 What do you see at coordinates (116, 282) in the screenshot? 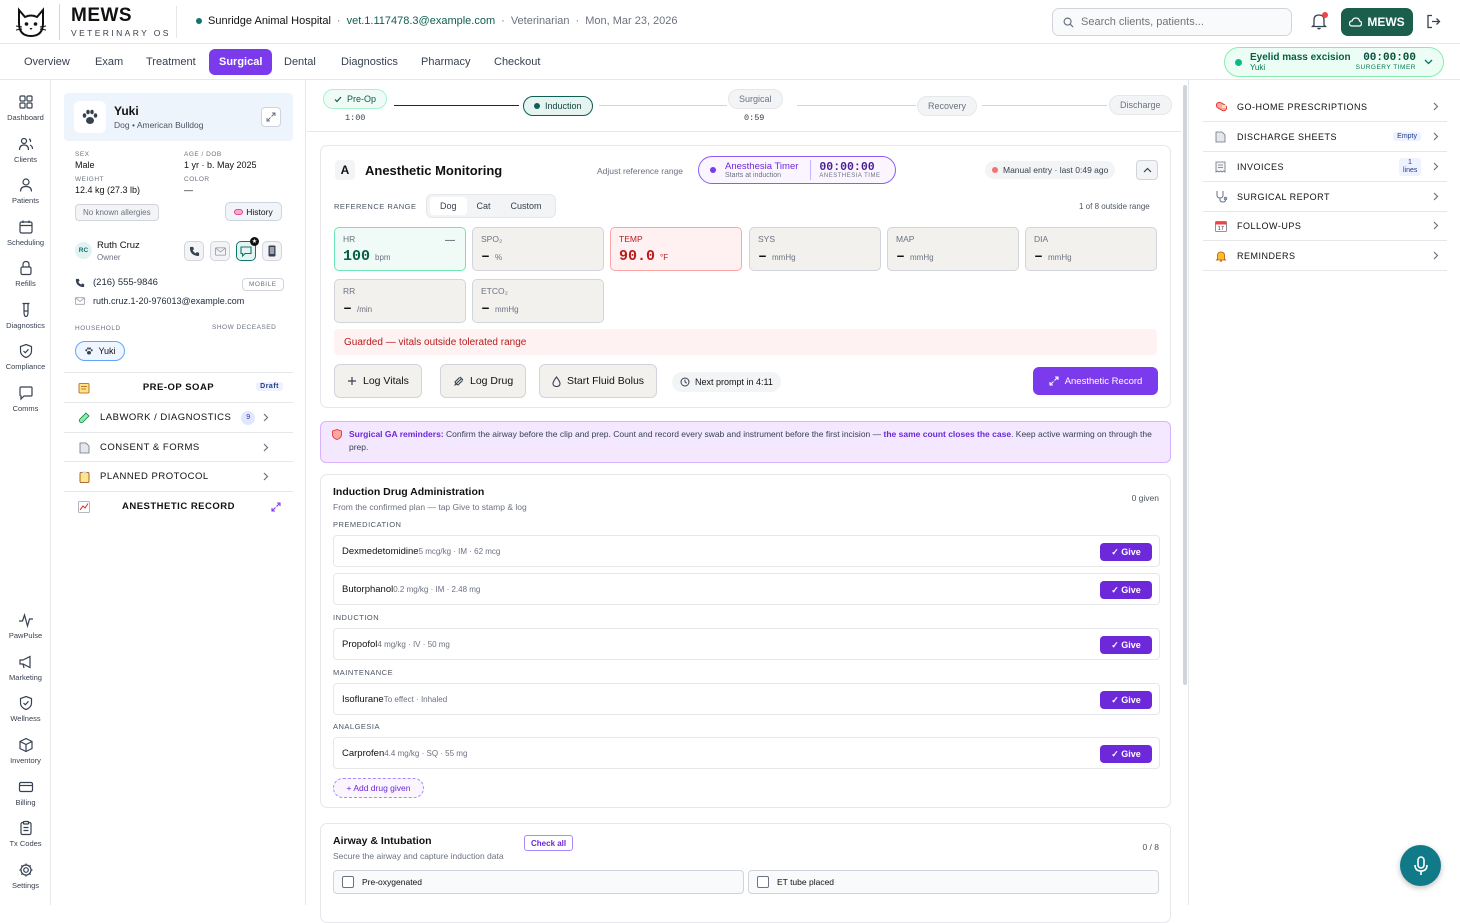
I see `owner-phone-row: (216) 555-9846` at bounding box center [116, 282].